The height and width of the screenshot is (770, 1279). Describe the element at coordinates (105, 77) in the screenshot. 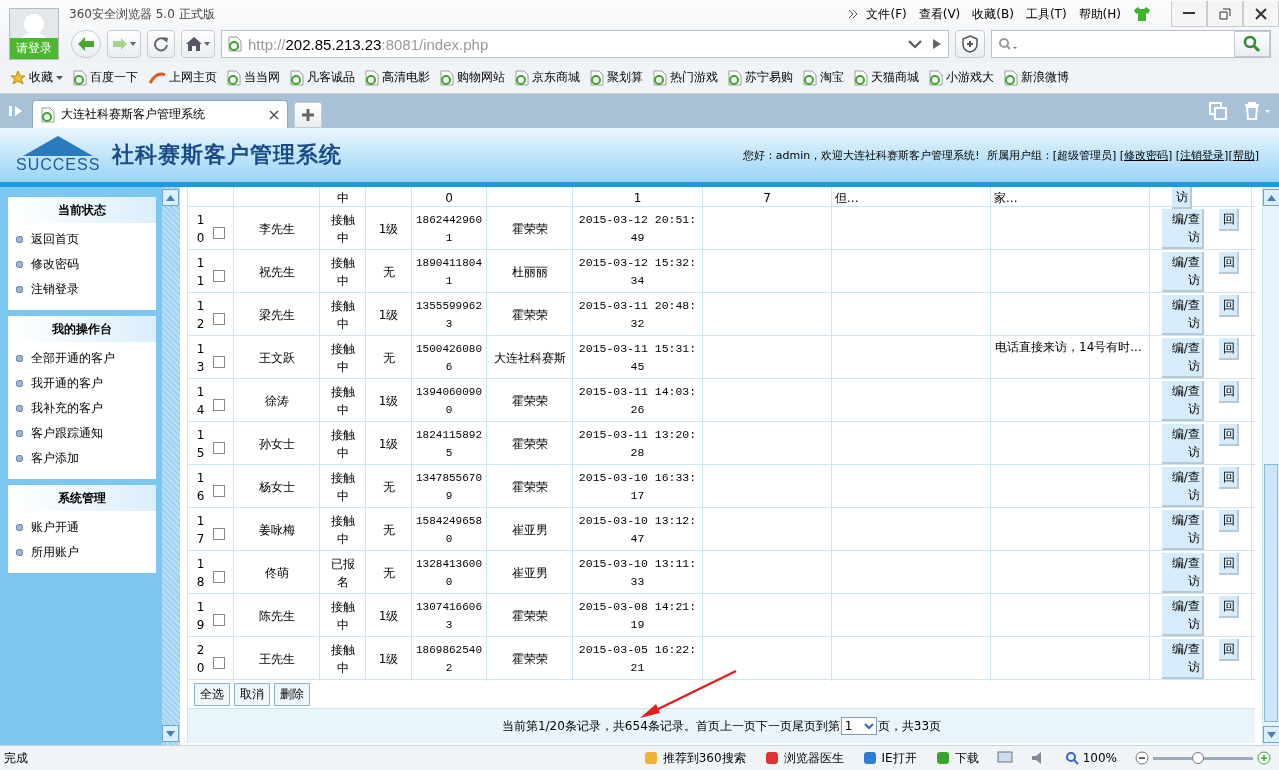

I see `bookmark-link: 百度一下` at that location.